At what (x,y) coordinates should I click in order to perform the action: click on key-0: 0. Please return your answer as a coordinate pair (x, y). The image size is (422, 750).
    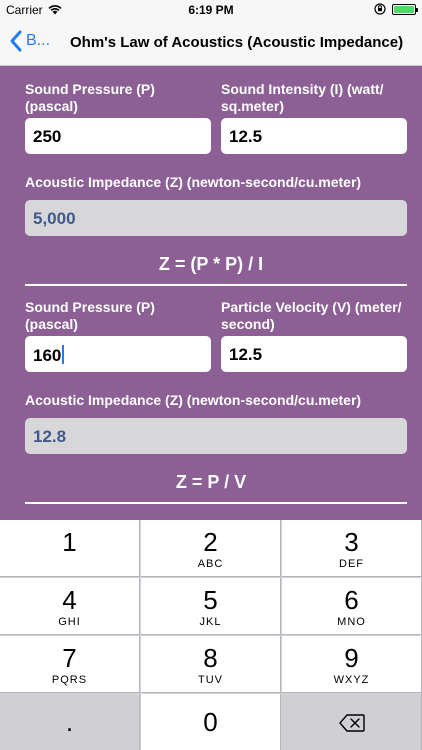
    Looking at the image, I should click on (211, 722).